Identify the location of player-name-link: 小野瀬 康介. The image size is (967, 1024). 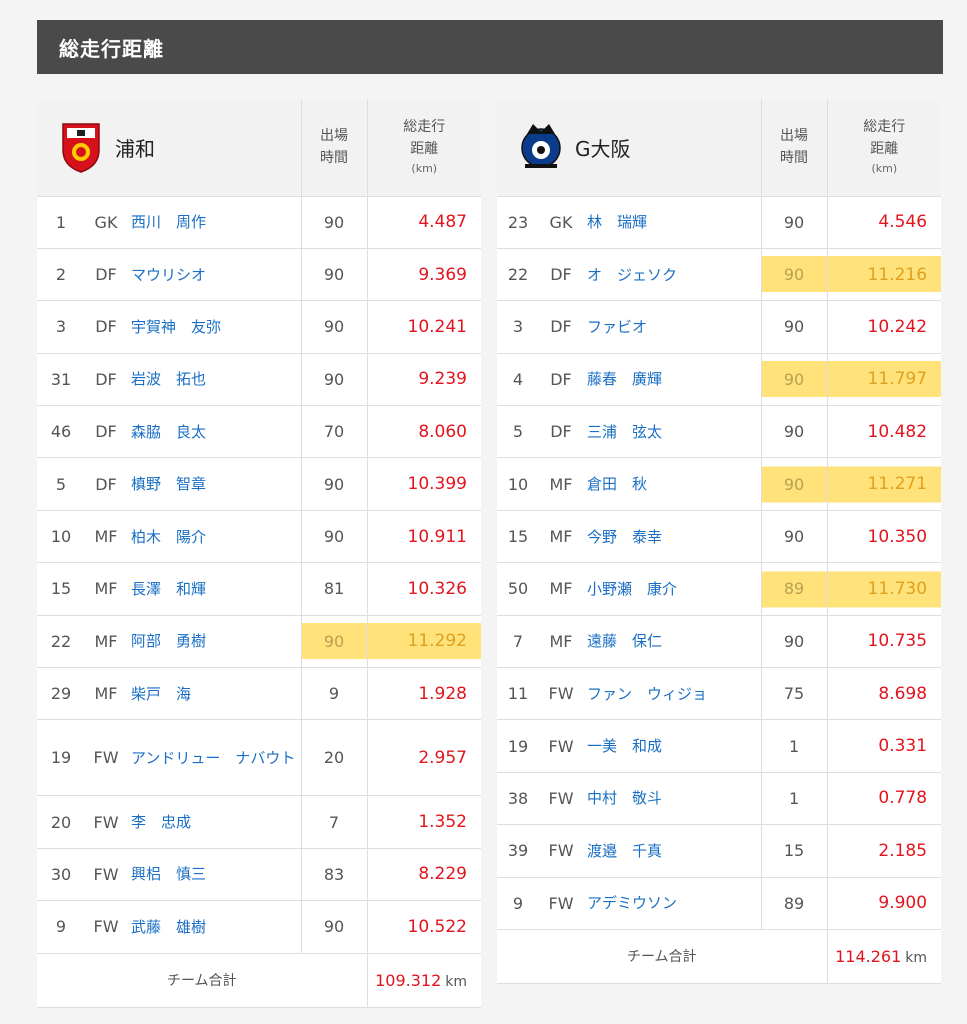
(672, 589).